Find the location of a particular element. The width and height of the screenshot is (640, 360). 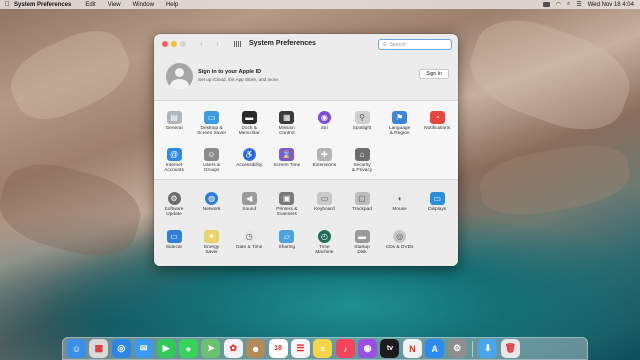

pane-network: ◍ Network is located at coordinates (212, 202).